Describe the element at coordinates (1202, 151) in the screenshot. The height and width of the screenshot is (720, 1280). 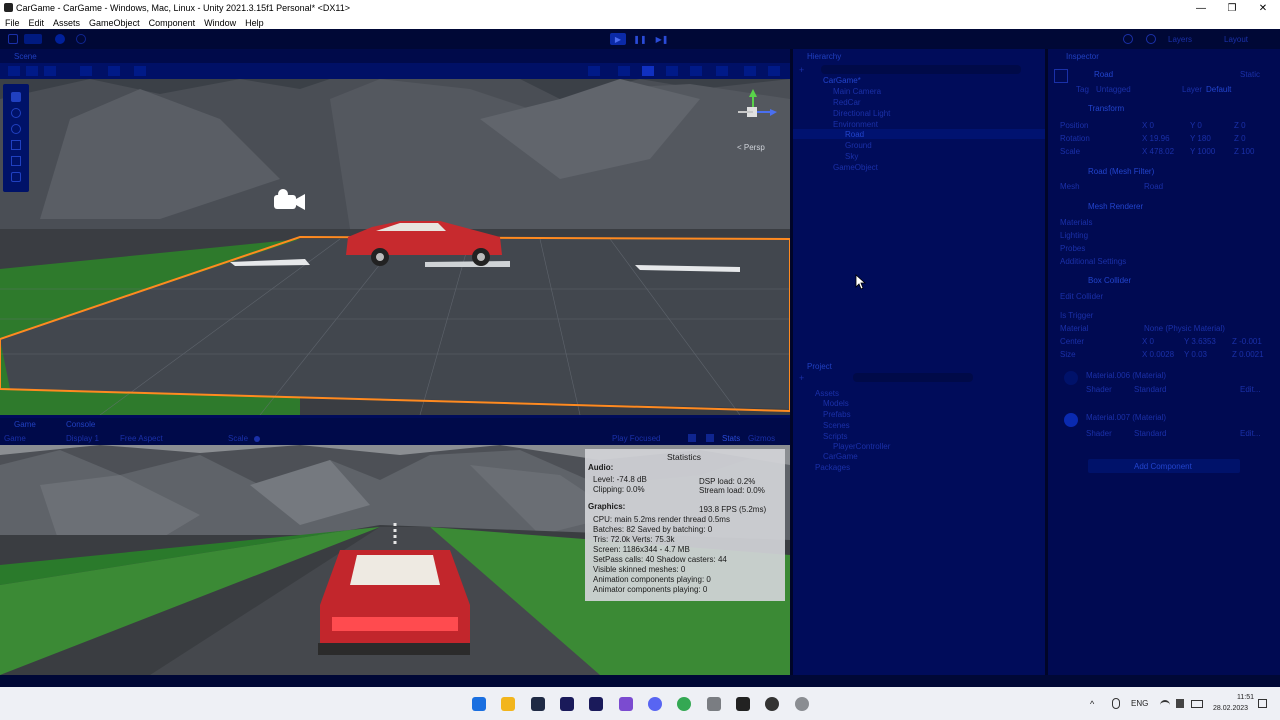
I see `scale-y-field: Y 1000` at that location.